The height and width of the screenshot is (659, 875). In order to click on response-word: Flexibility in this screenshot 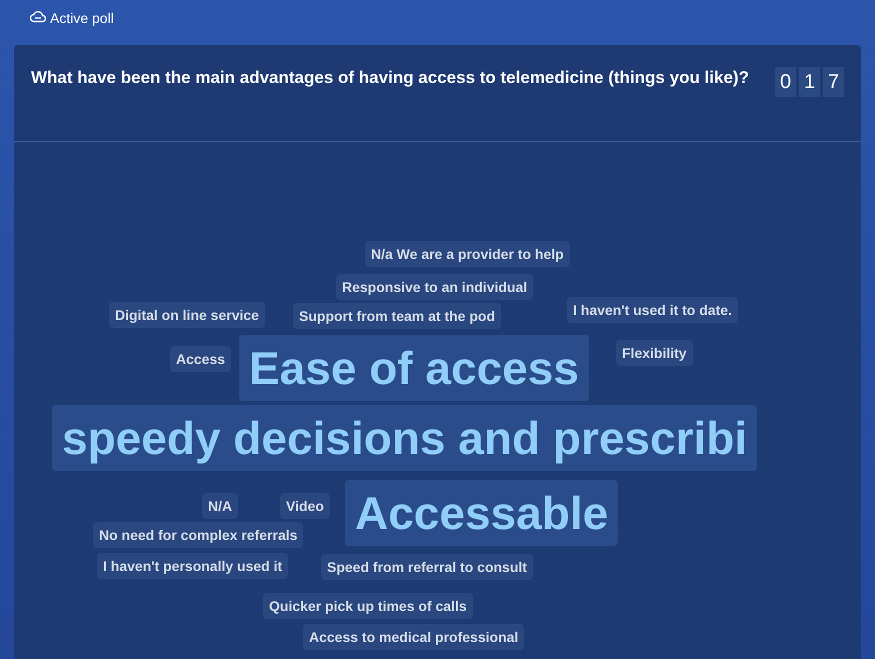, I will do `click(654, 353)`.